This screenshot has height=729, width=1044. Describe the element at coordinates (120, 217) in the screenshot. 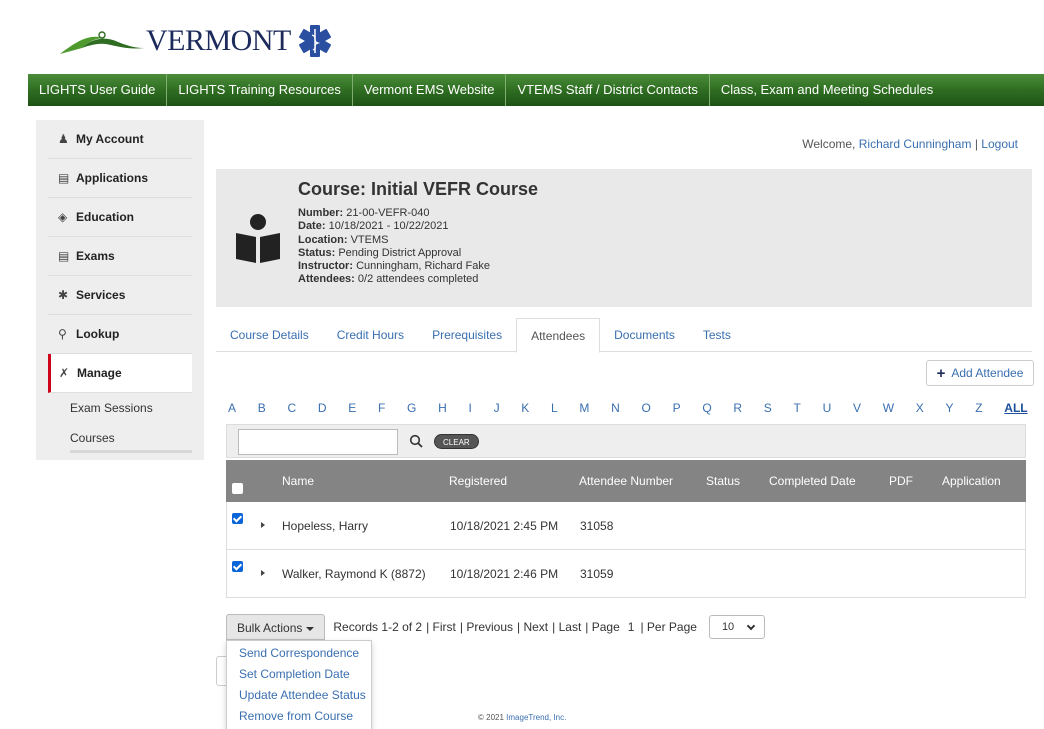

I see `sidebar-item-education: ◈ Education` at that location.